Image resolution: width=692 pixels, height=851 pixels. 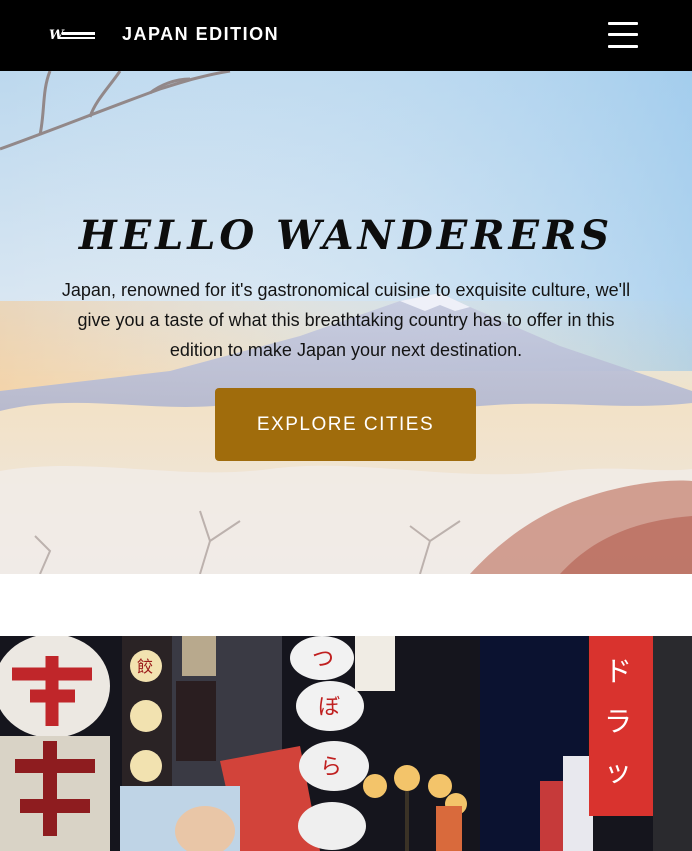 What do you see at coordinates (331, 767) in the screenshot?
I see `svg-text: ら` at bounding box center [331, 767].